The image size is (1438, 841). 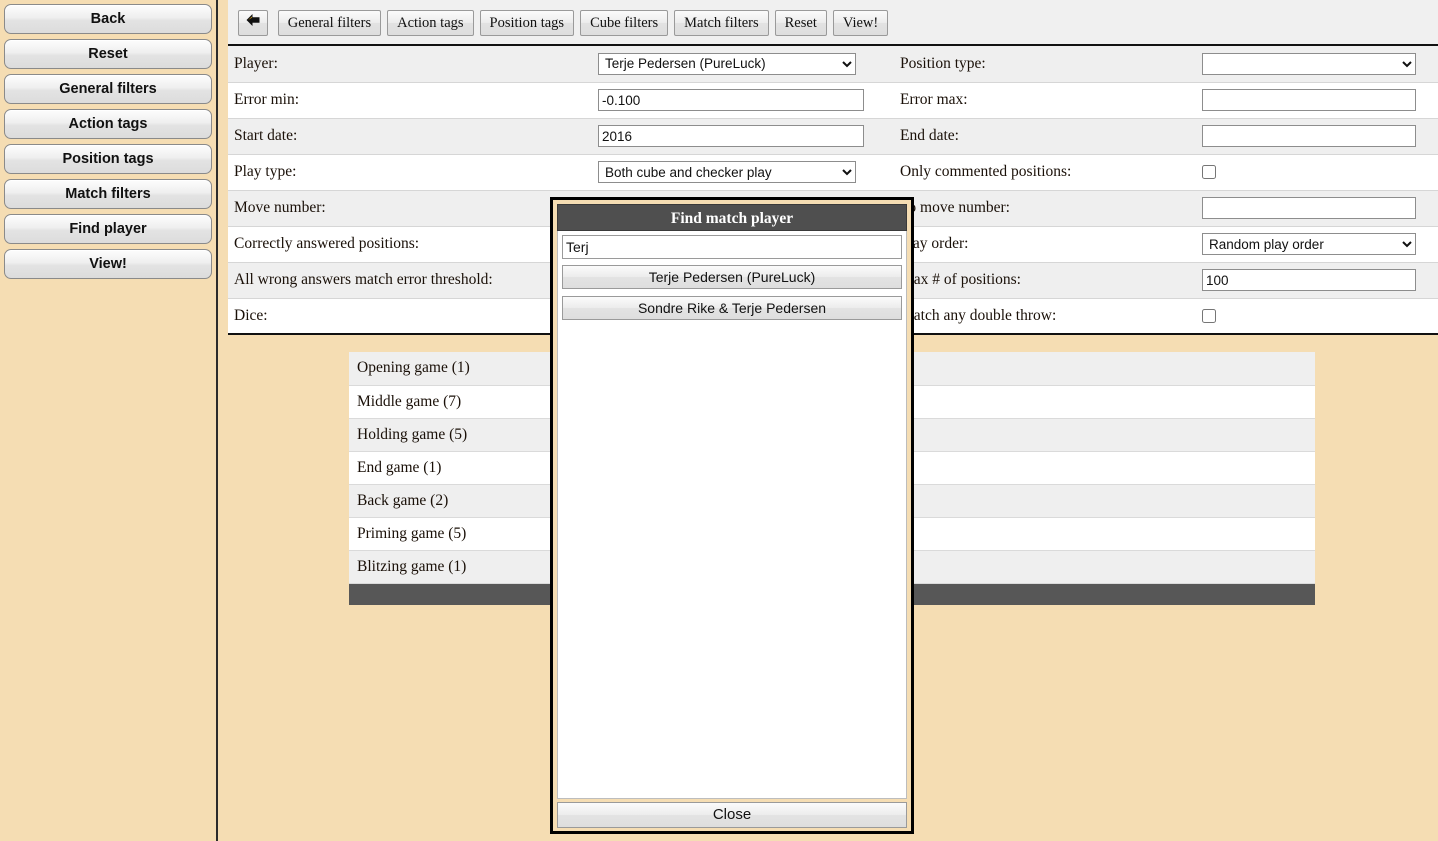 I want to click on toolbar-button-general-filters: General filters, so click(x=329, y=23).